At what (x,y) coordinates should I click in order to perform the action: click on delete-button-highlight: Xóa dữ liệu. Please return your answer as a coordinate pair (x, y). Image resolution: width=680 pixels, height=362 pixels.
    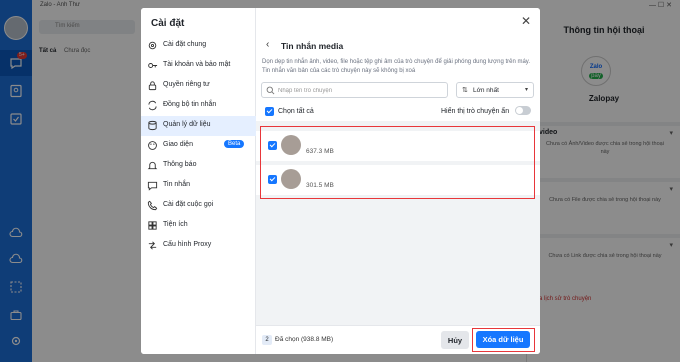
    Looking at the image, I should click on (503, 340).